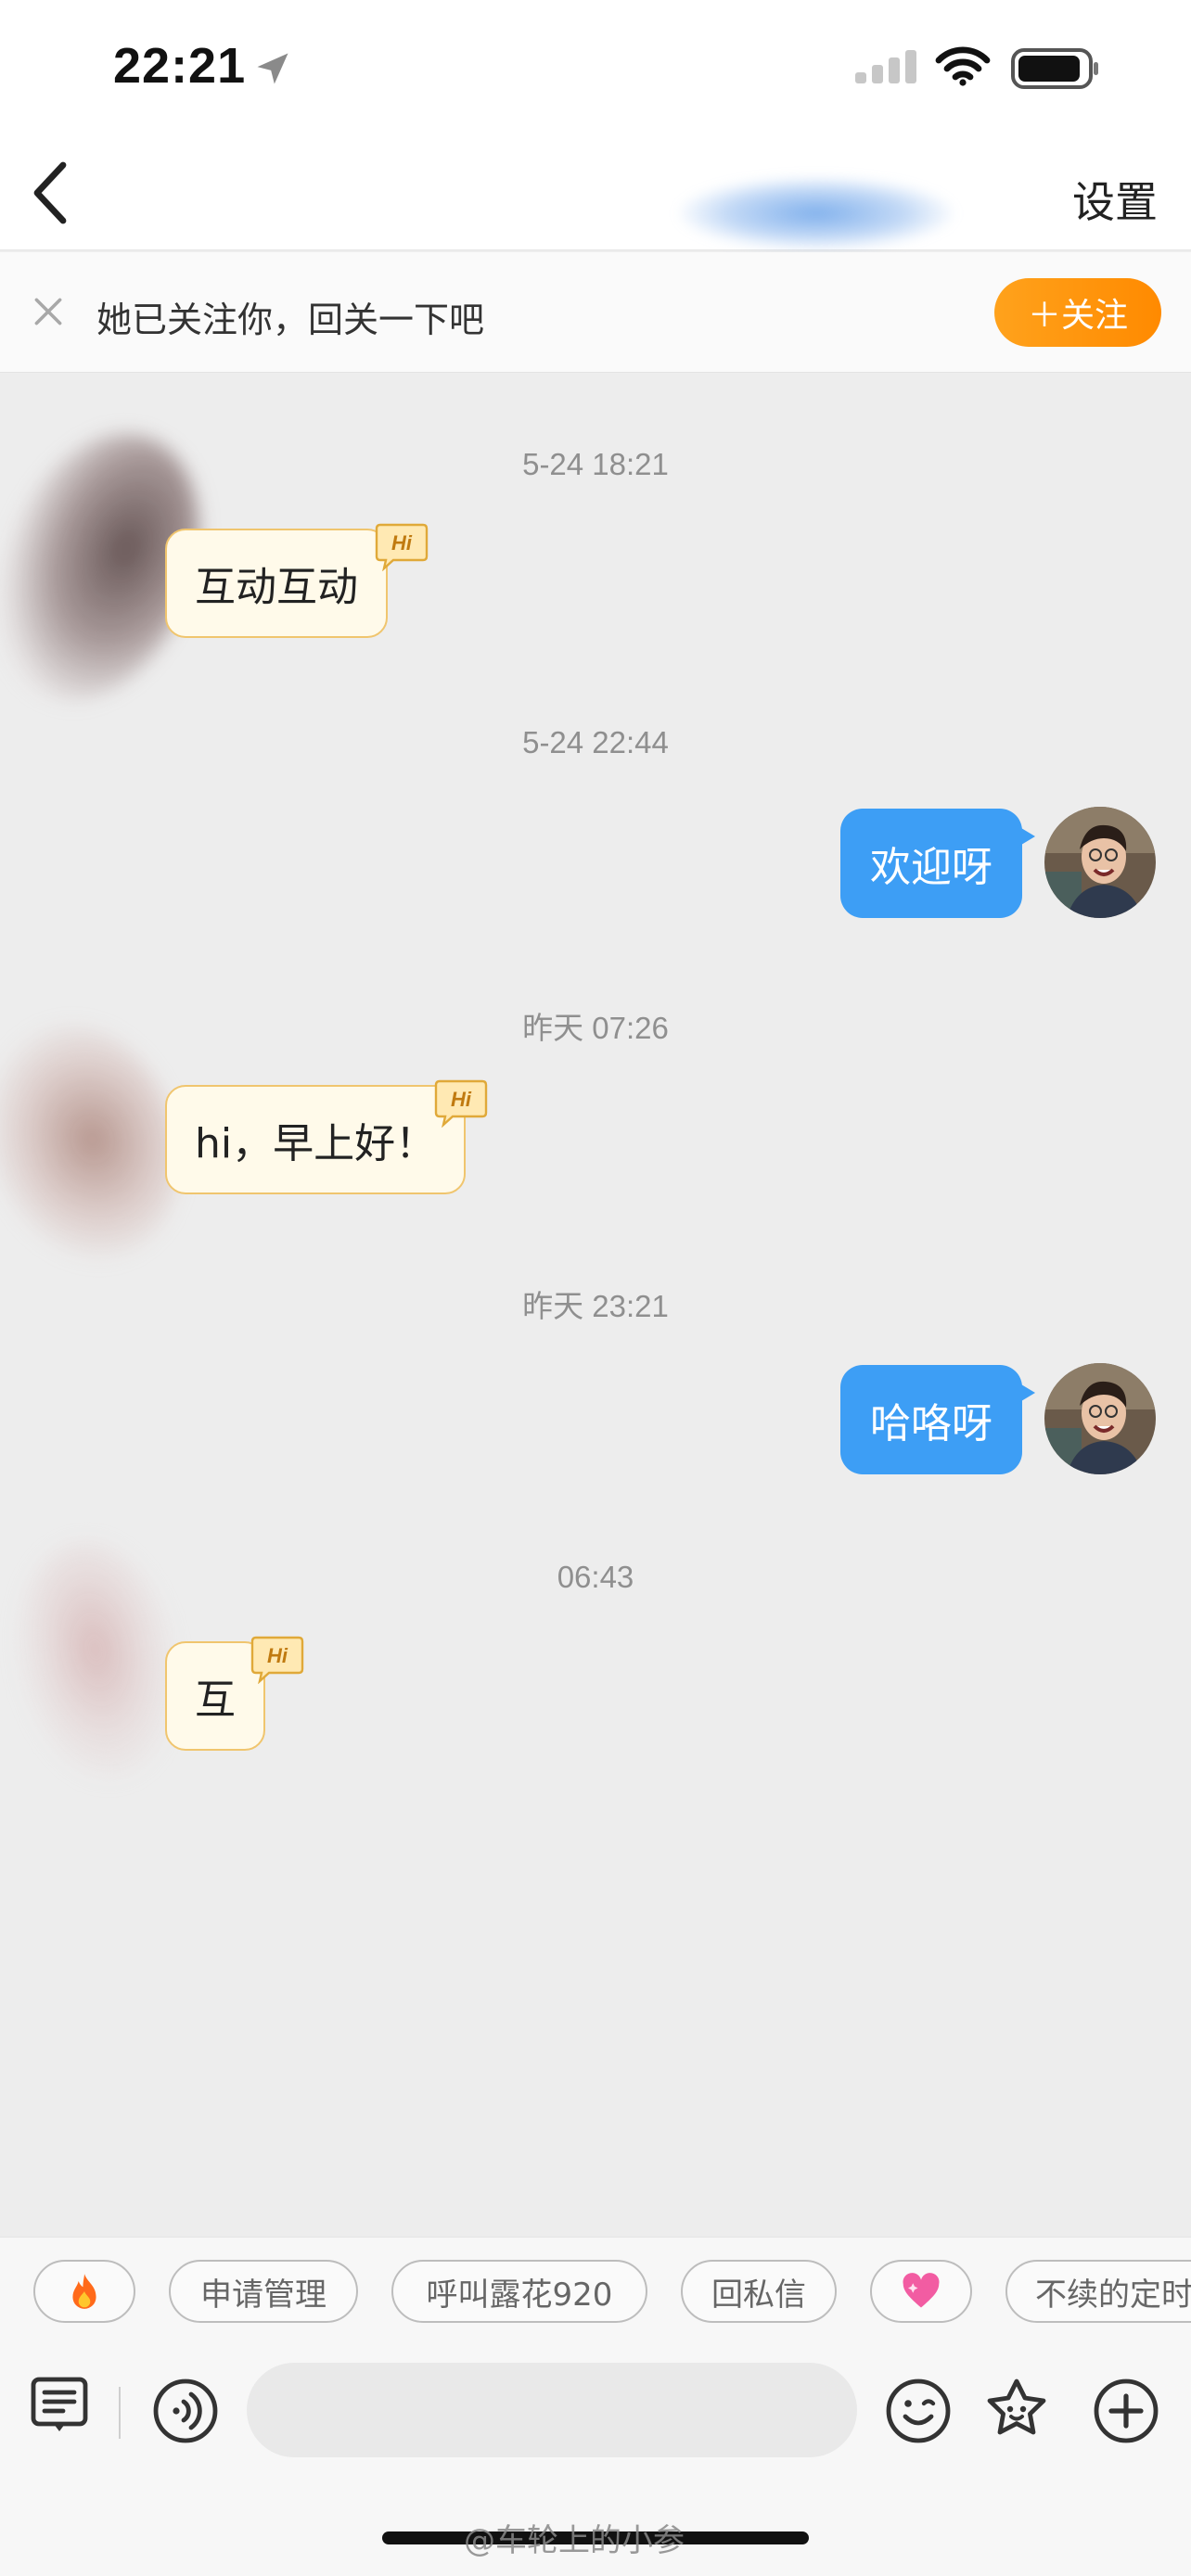 The image size is (1191, 2576). Describe the element at coordinates (290, 320) in the screenshot. I see `follow-back-prompt: 她已关注你，回关一下吧` at that location.